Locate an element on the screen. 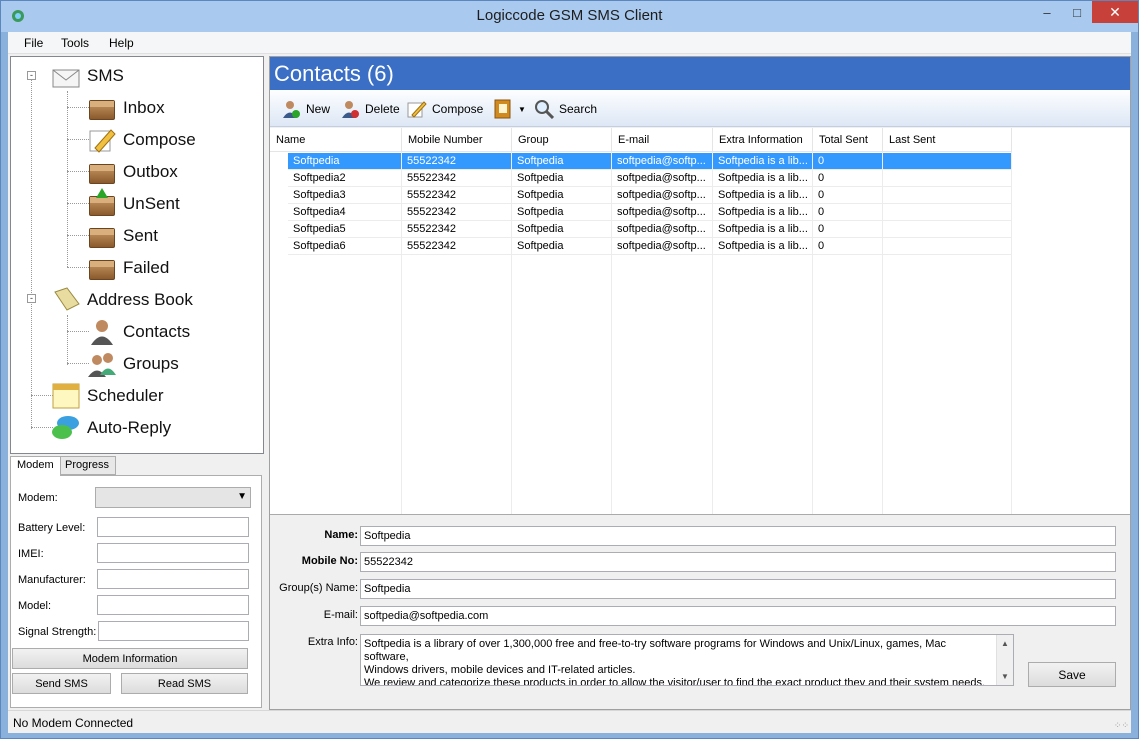 The image size is (1139, 739). save-button: Save is located at coordinates (1072, 674).